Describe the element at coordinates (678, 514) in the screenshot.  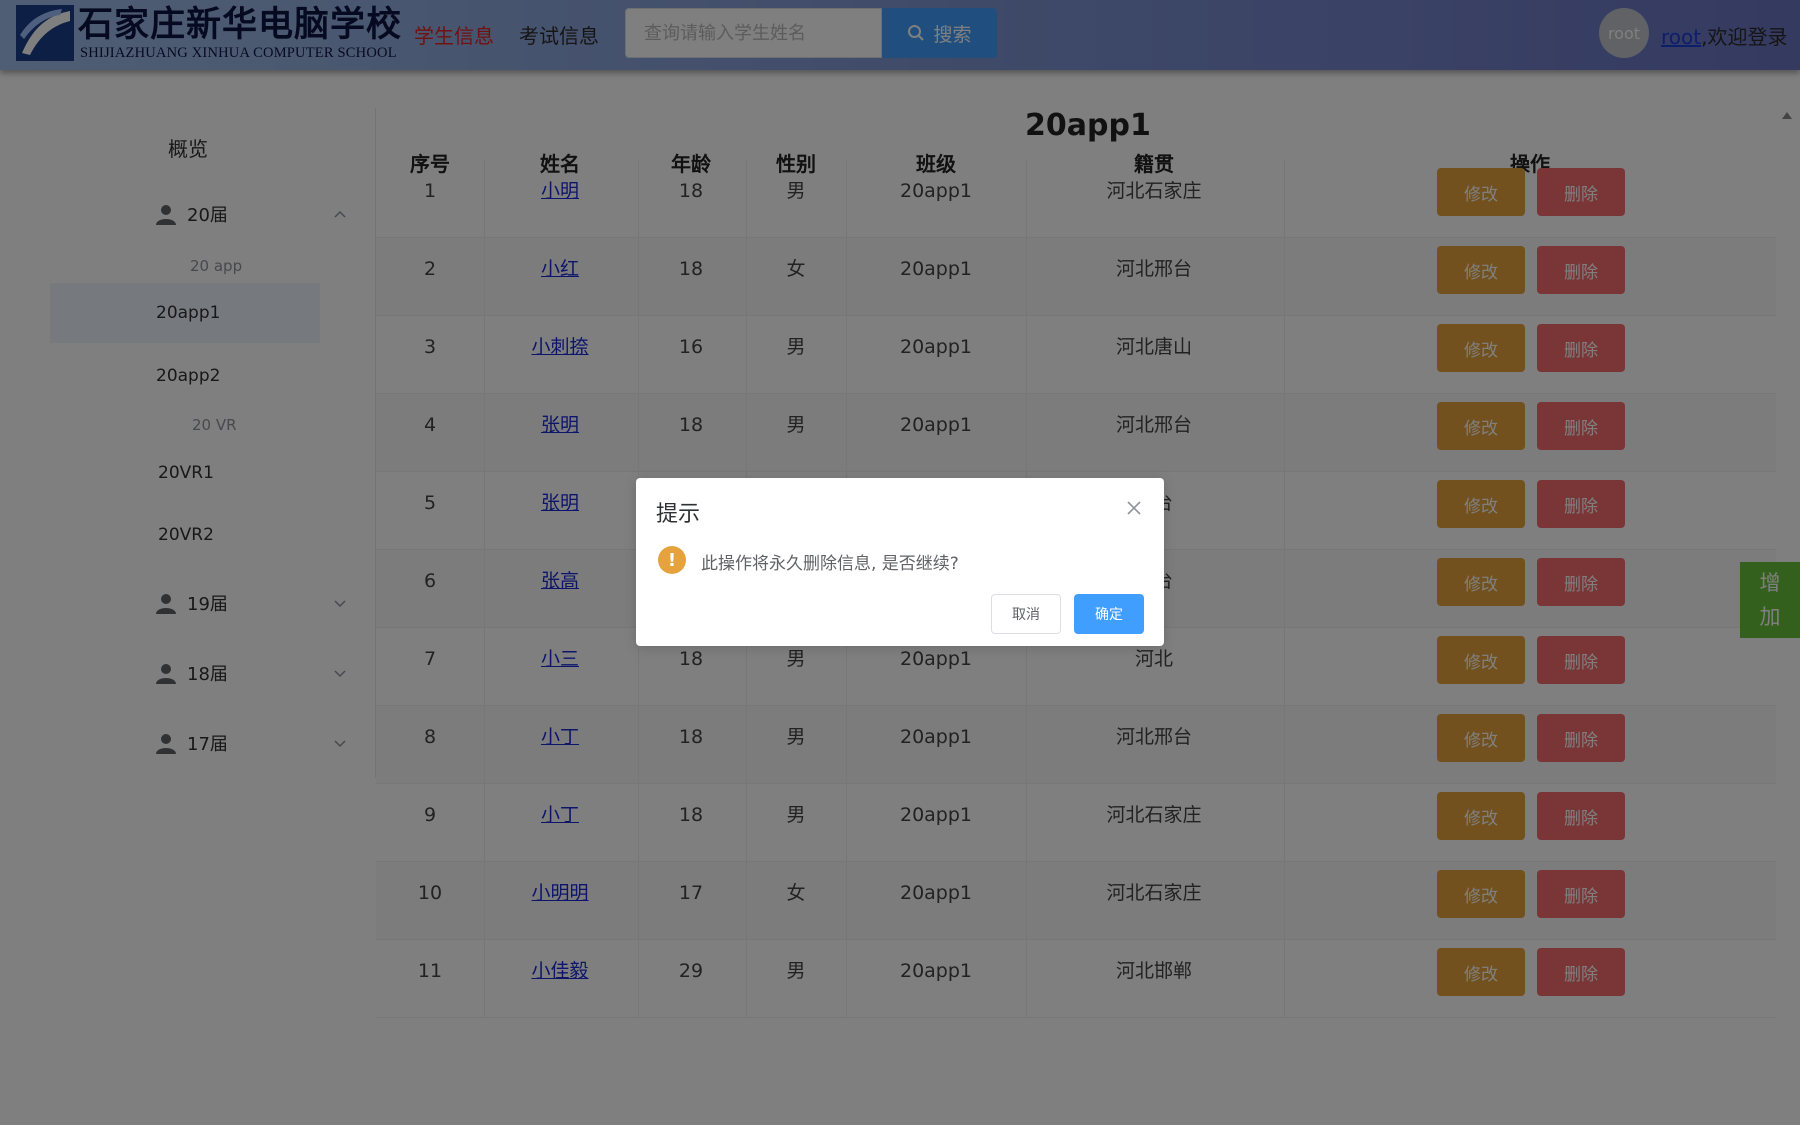
I see `dialog-title: 提示` at that location.